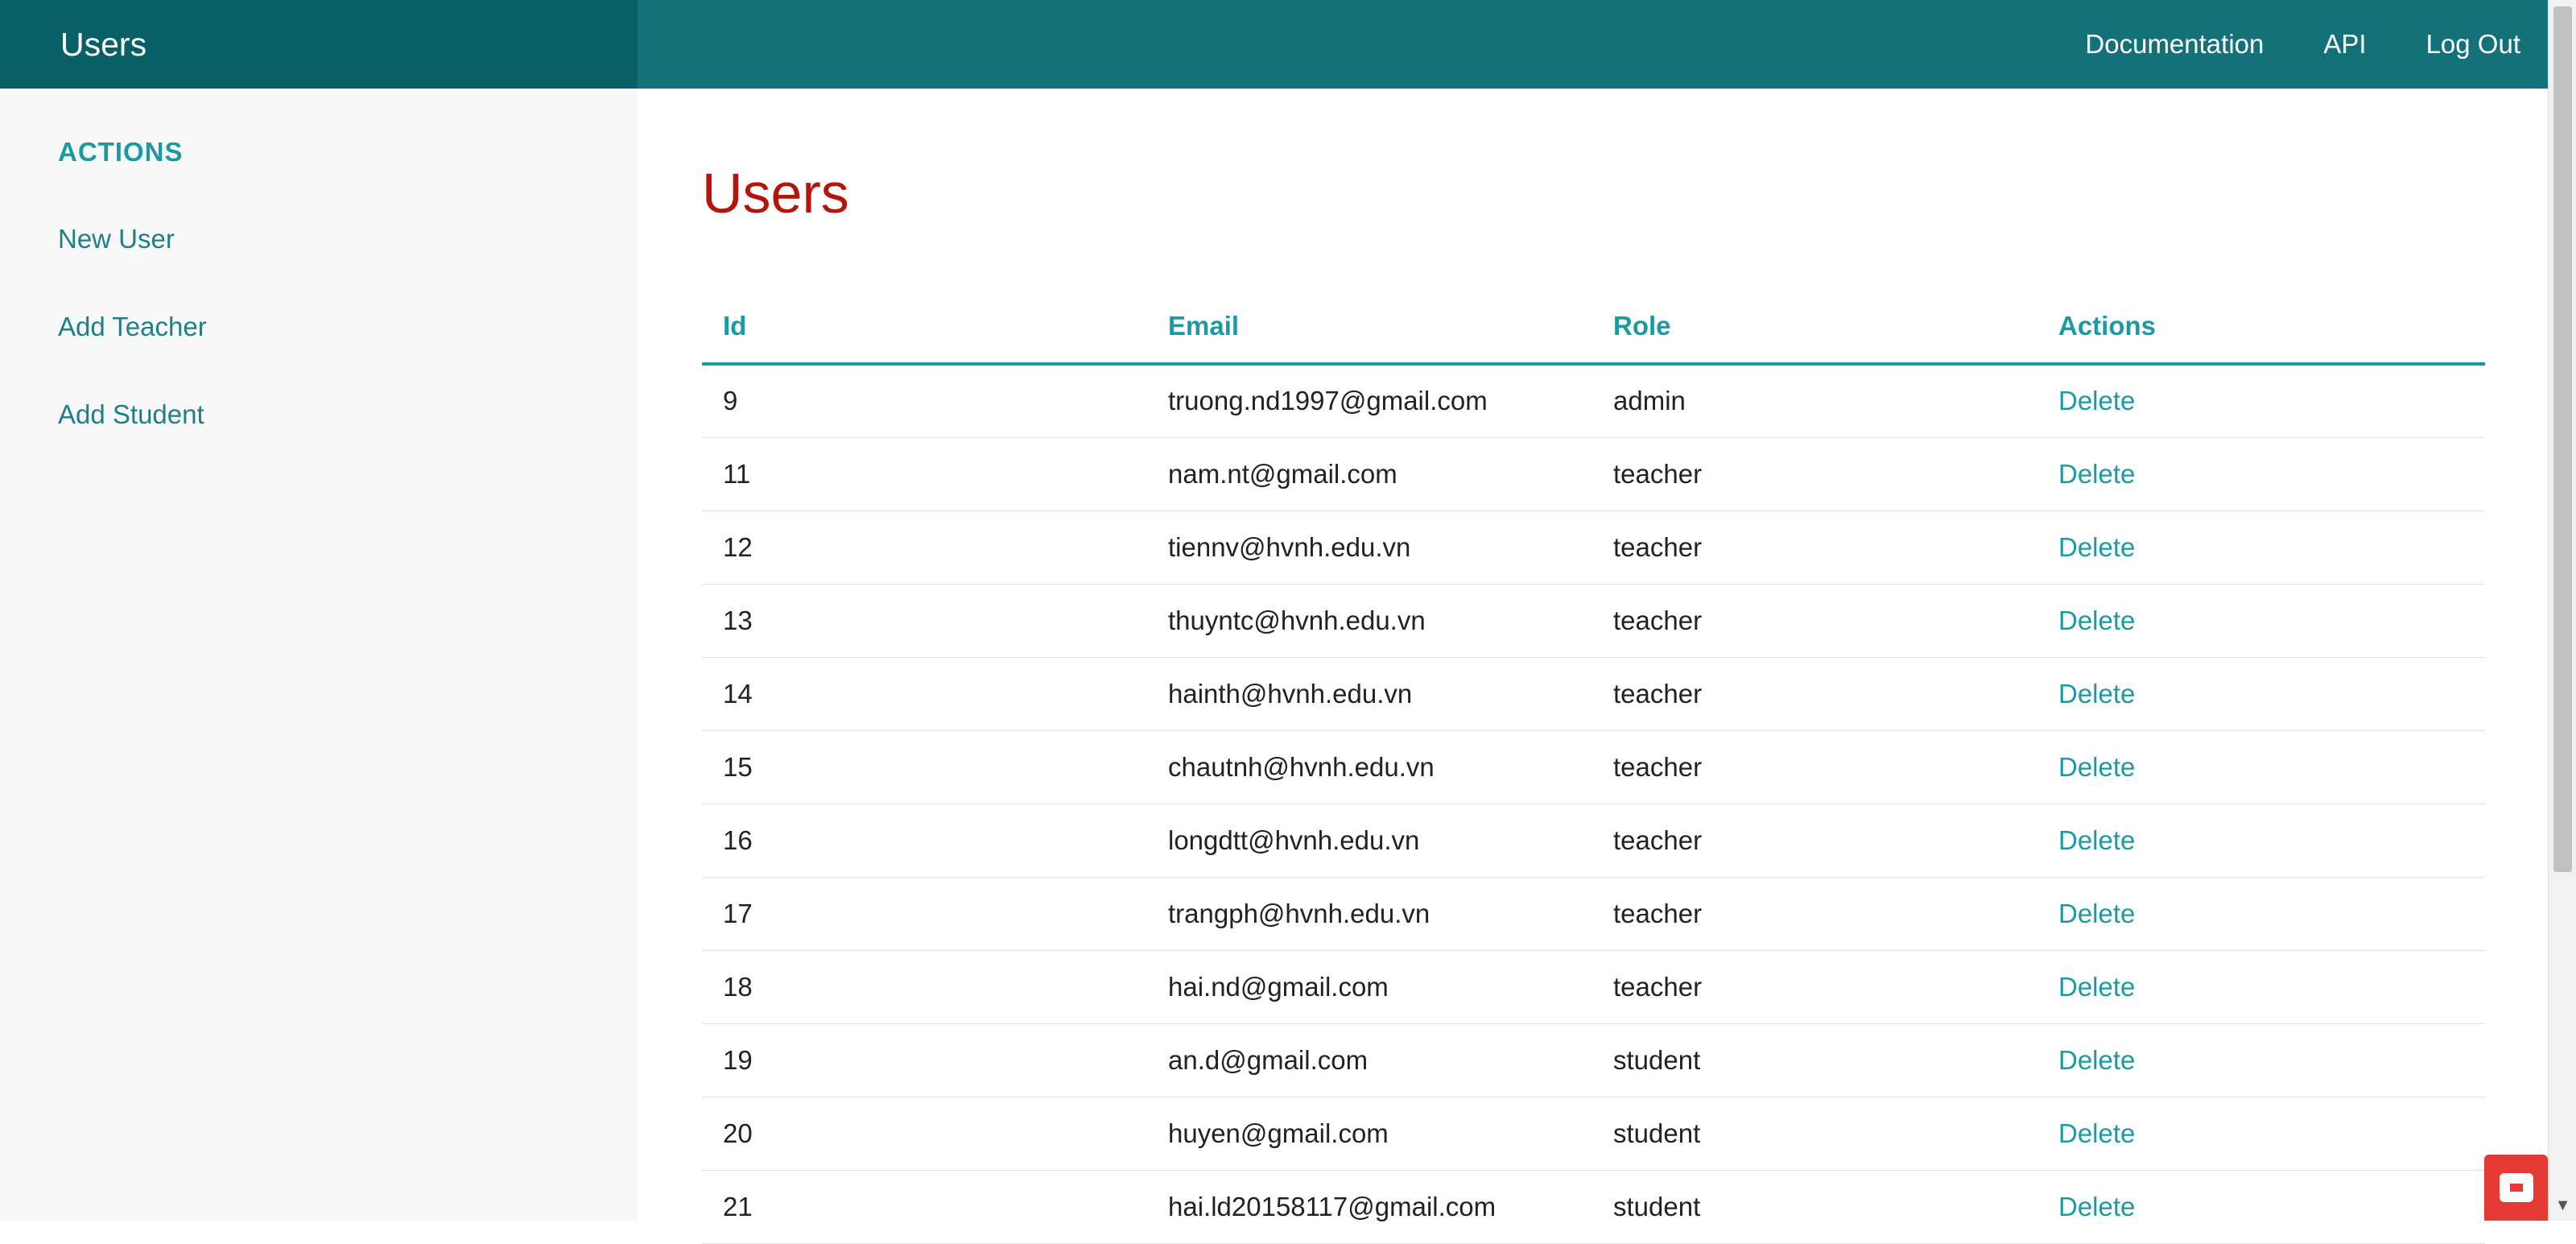 The image size is (2576, 1244). I want to click on cell-email: huyen@gmail.com, so click(1369, 1134).